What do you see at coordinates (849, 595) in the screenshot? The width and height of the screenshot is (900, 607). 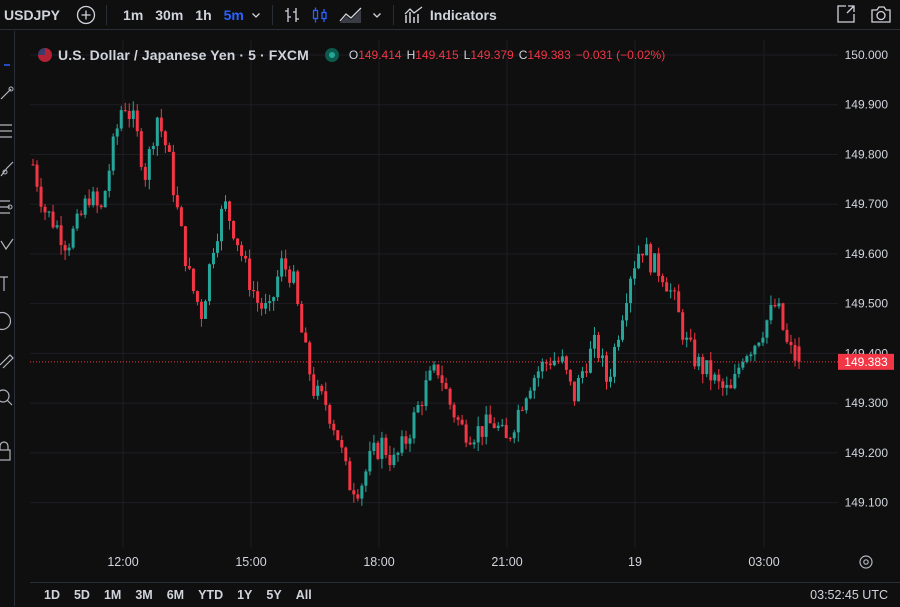 I see `utc-clock: 03:52:45 UTC` at bounding box center [849, 595].